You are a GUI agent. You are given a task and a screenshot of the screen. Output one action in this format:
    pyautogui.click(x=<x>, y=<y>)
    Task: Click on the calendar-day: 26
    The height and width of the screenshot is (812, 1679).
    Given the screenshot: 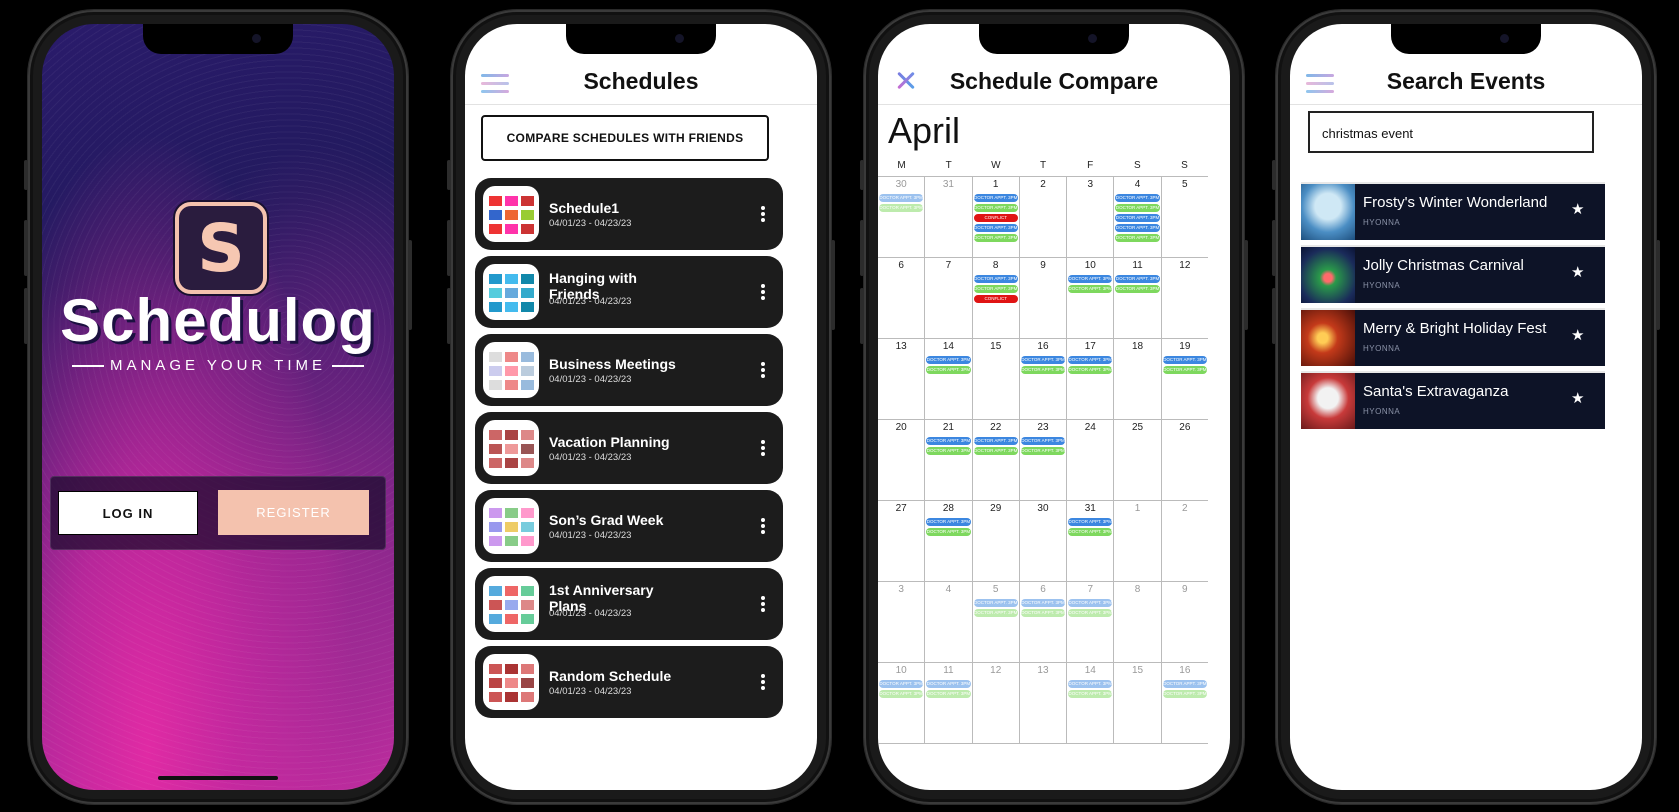 What is the action you would take?
    pyautogui.click(x=1185, y=460)
    